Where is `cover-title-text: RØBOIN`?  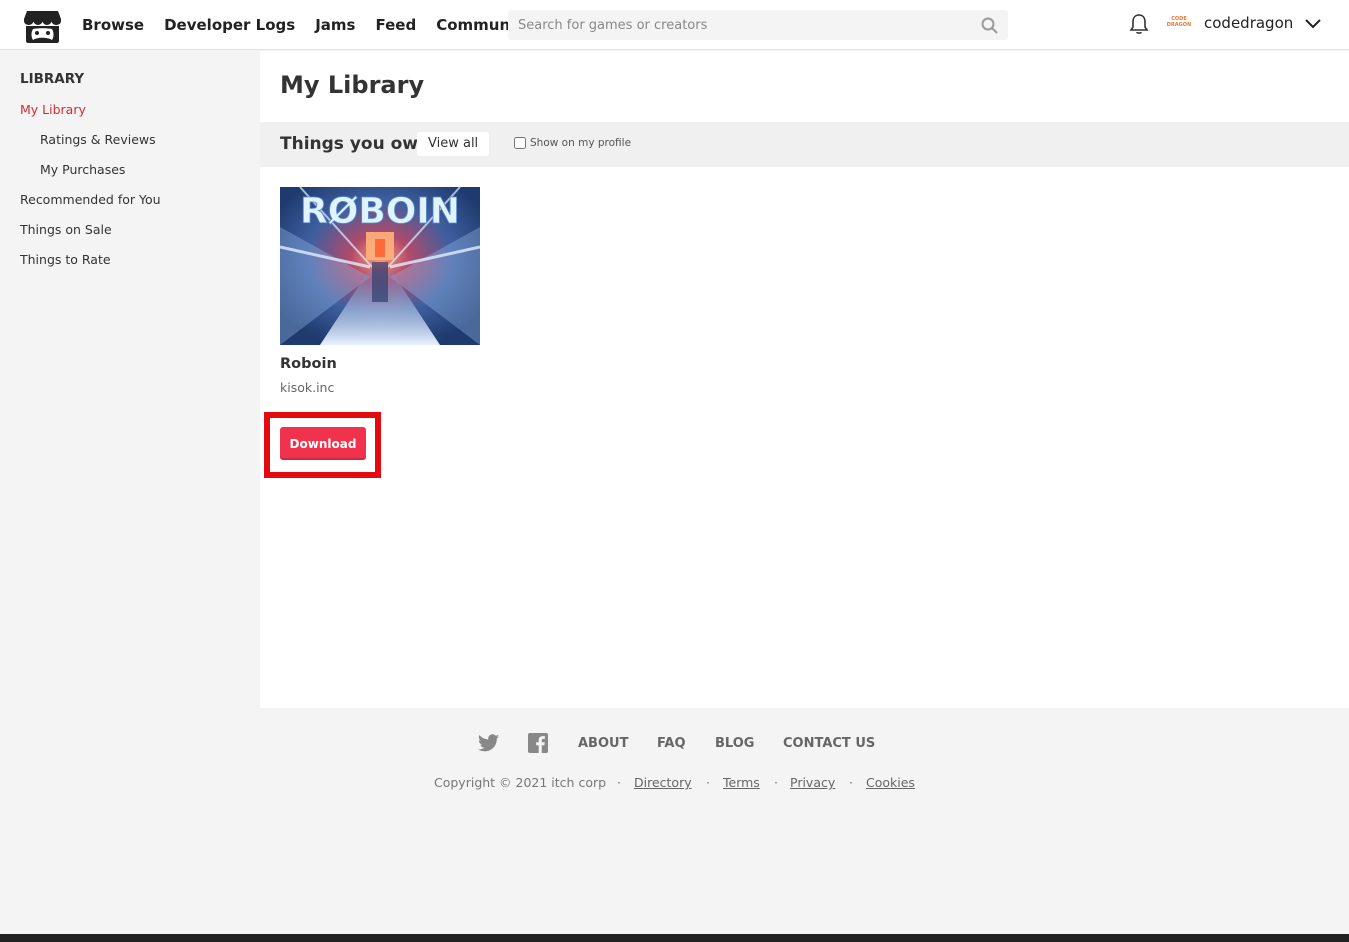
cover-title-text: RØBOIN is located at coordinates (380, 211).